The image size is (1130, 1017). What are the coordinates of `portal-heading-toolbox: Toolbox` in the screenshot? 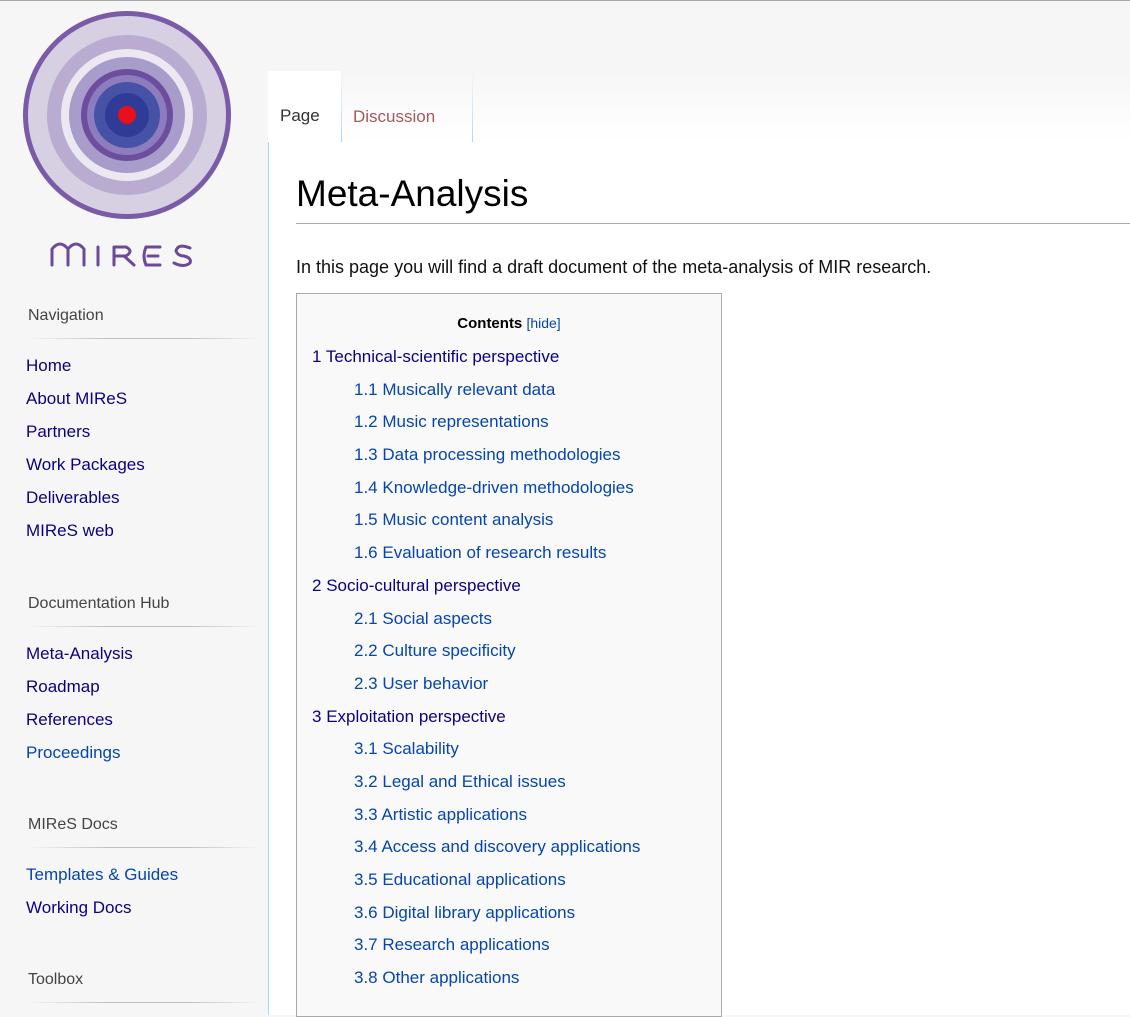 It's located at (143, 987).